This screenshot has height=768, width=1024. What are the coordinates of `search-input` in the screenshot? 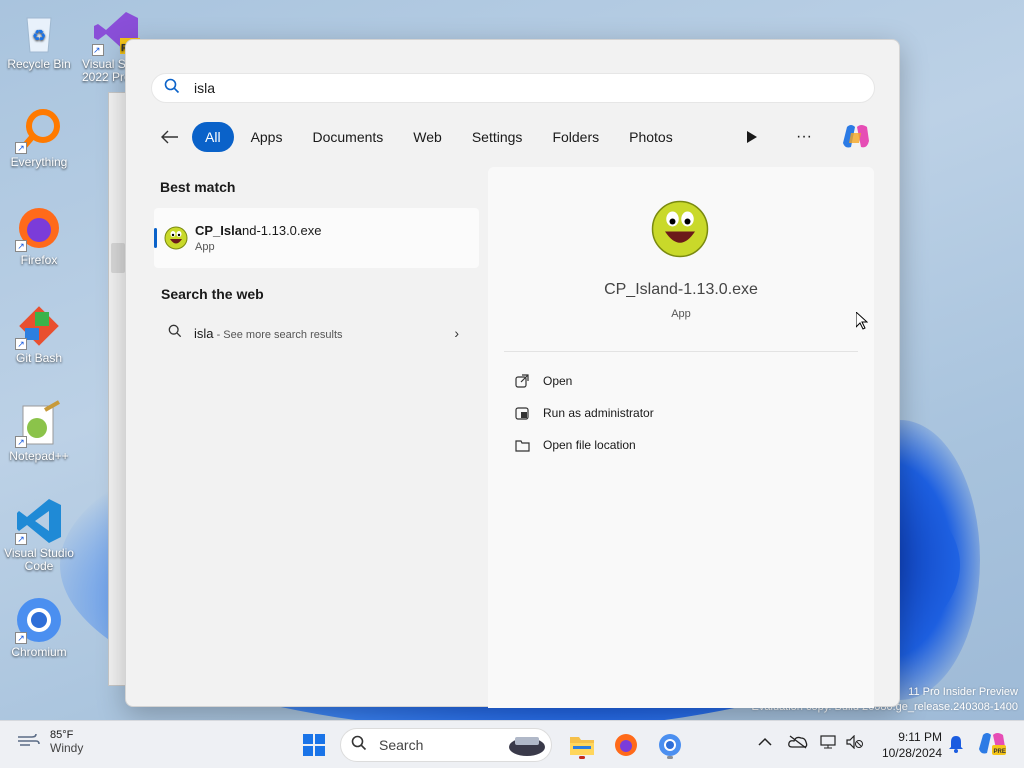 It's located at (494, 88).